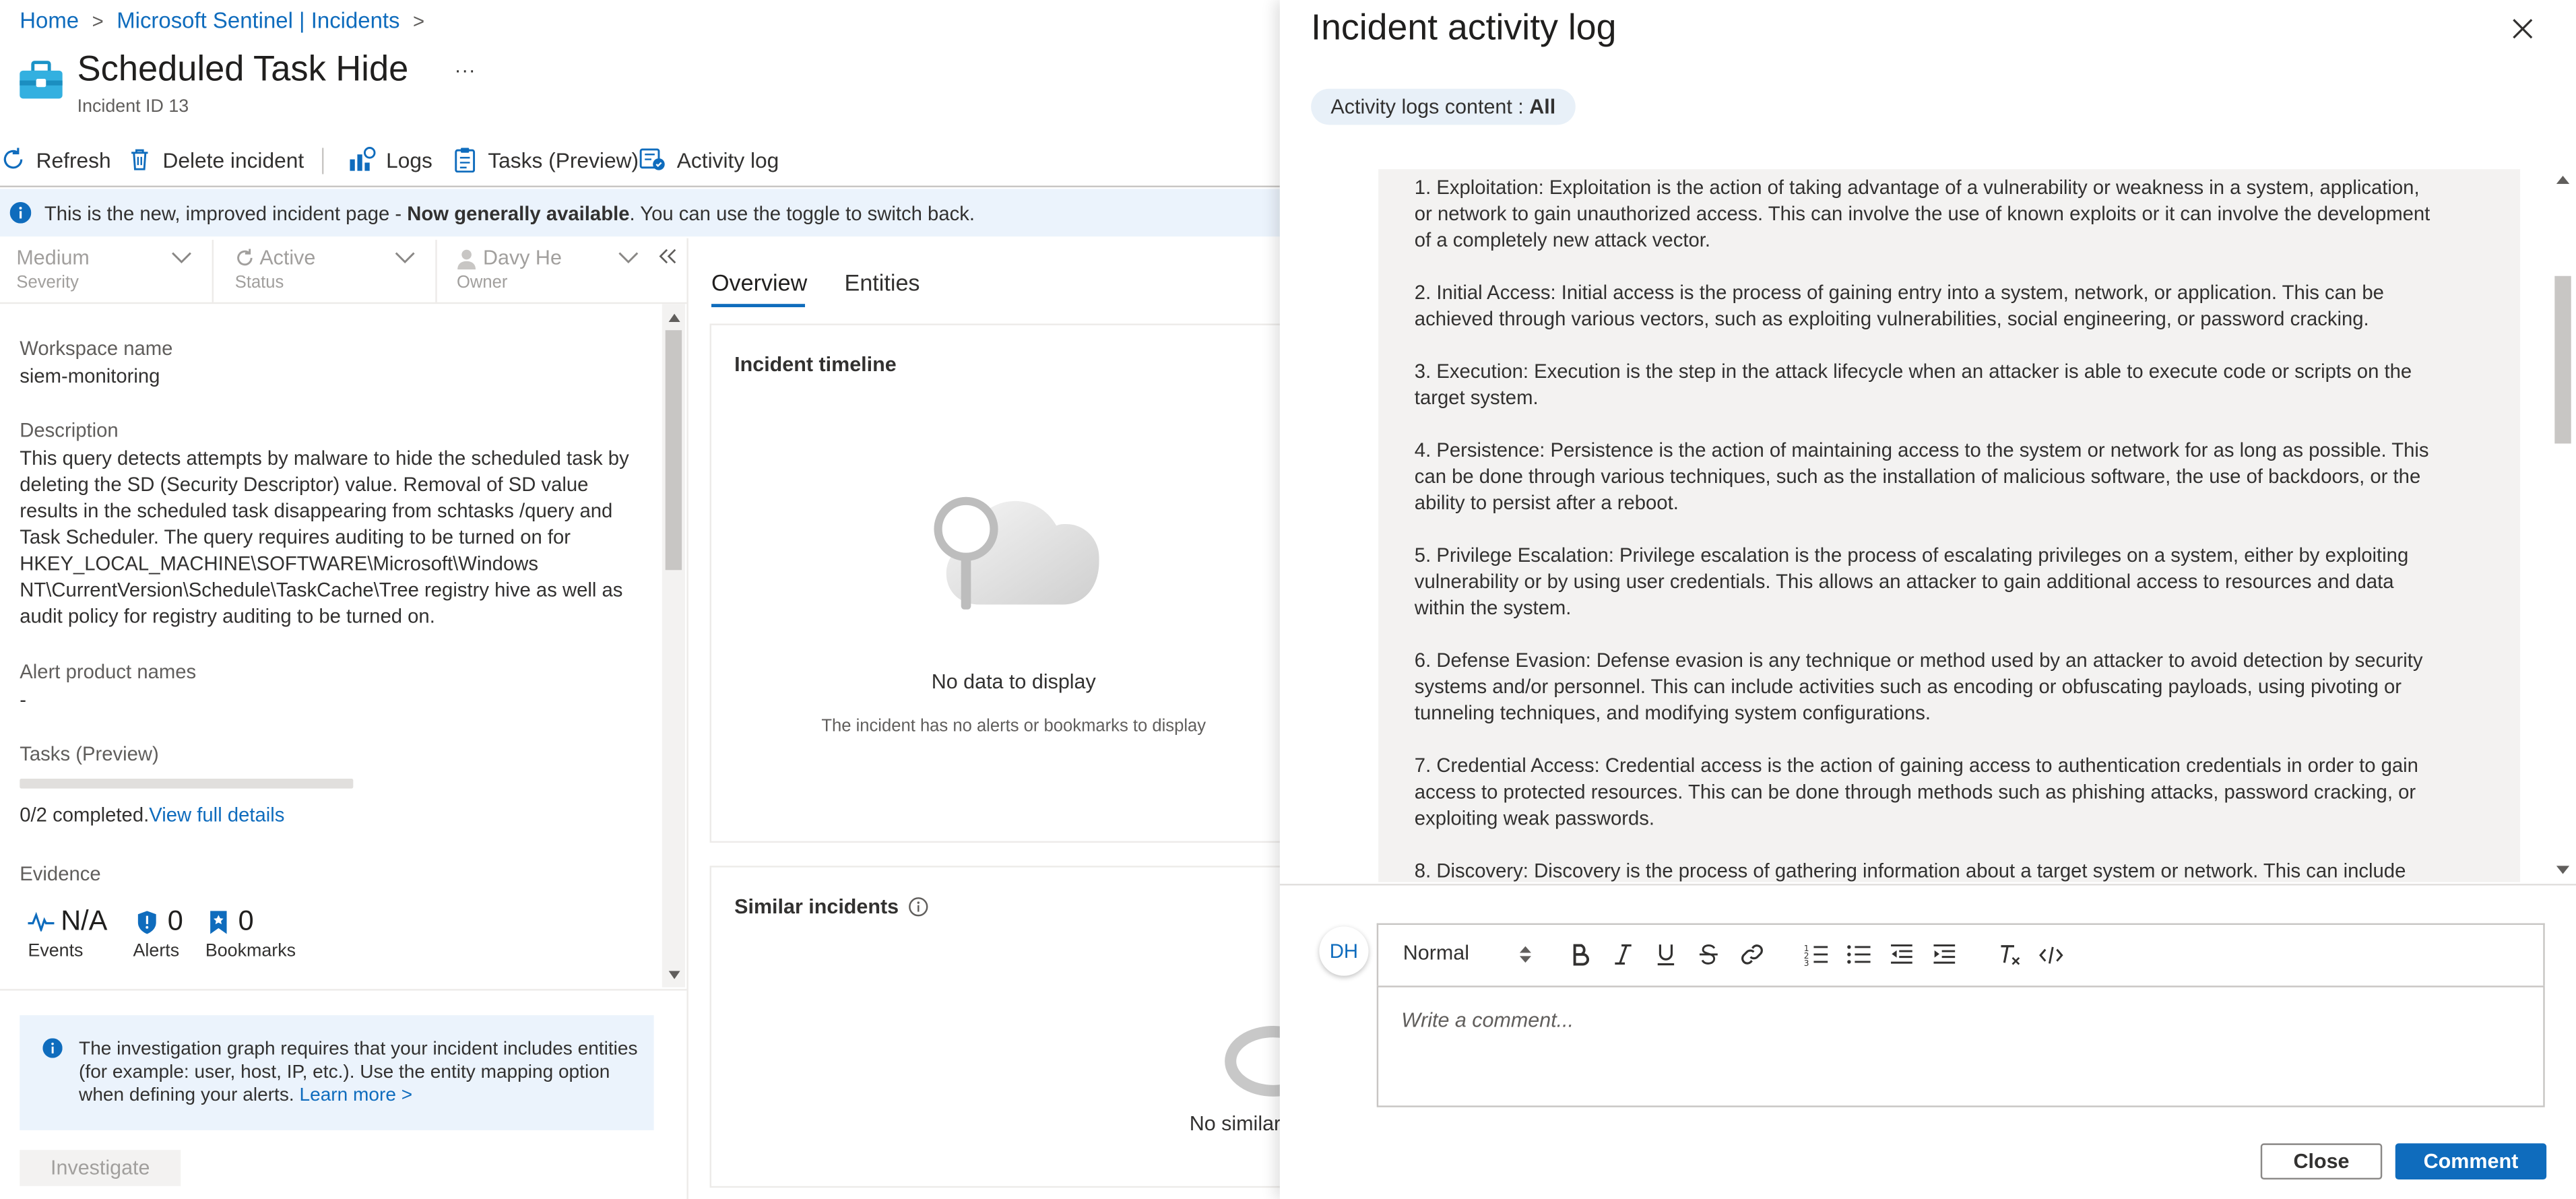  I want to click on investigate-button: Investigate, so click(100, 1168).